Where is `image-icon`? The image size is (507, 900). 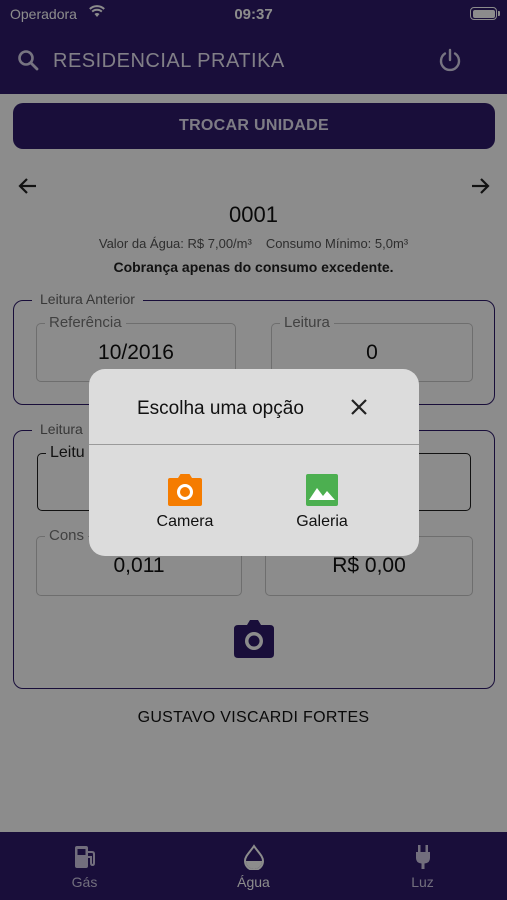 image-icon is located at coordinates (322, 490).